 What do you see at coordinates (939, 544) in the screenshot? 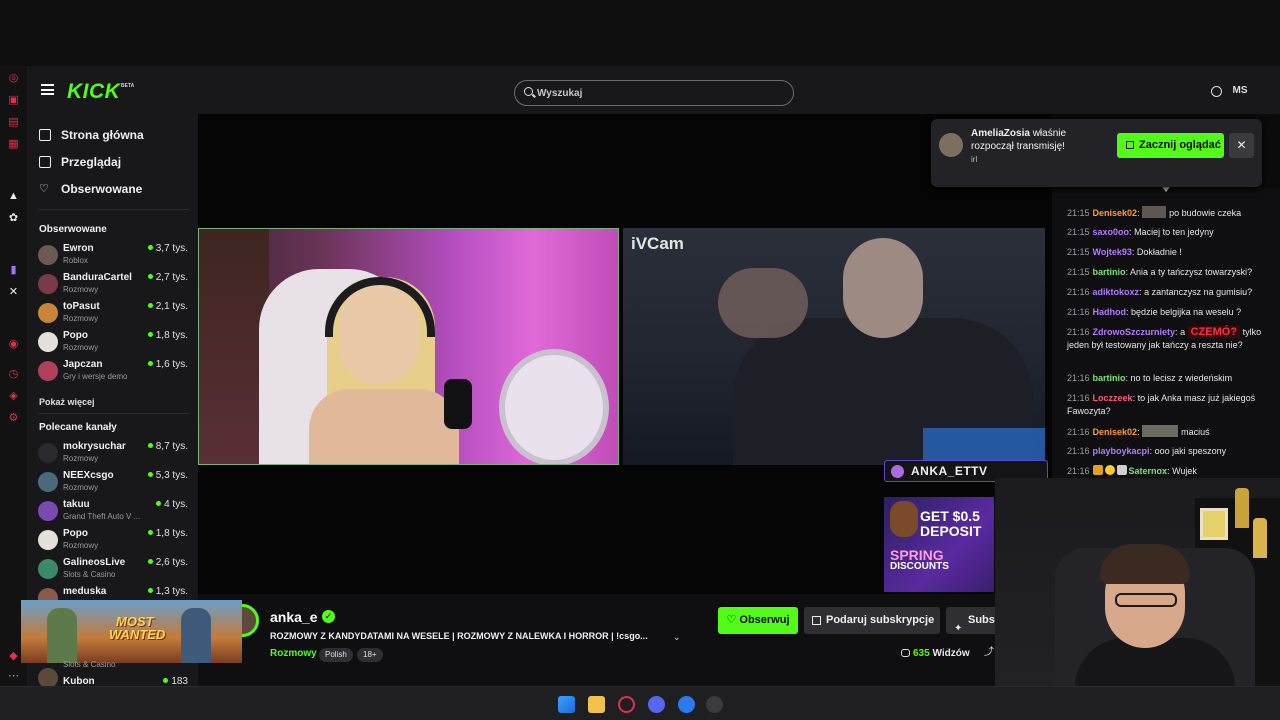
I see `ad-banner: GET $0.5 DEPOSIT SPRING DISCOUNTS` at bounding box center [939, 544].